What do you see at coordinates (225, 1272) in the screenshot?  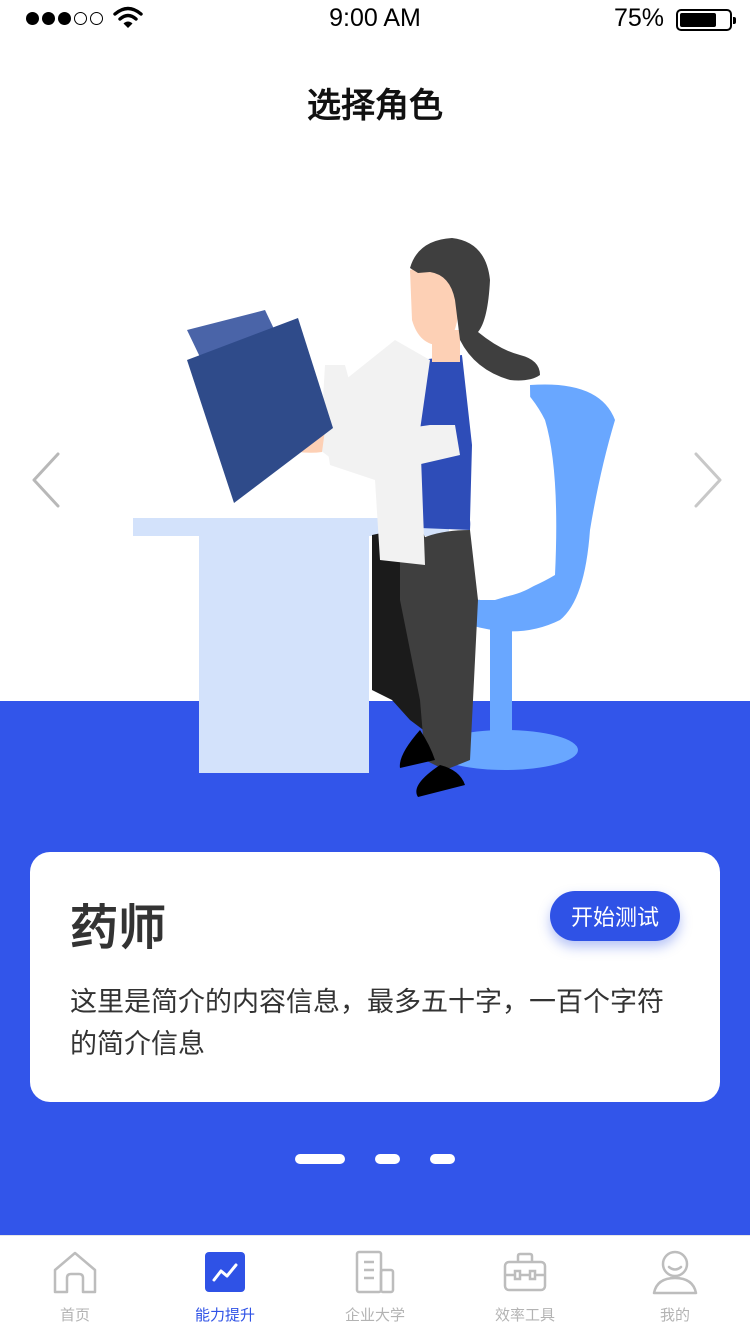 I see `chart-trend-icon` at bounding box center [225, 1272].